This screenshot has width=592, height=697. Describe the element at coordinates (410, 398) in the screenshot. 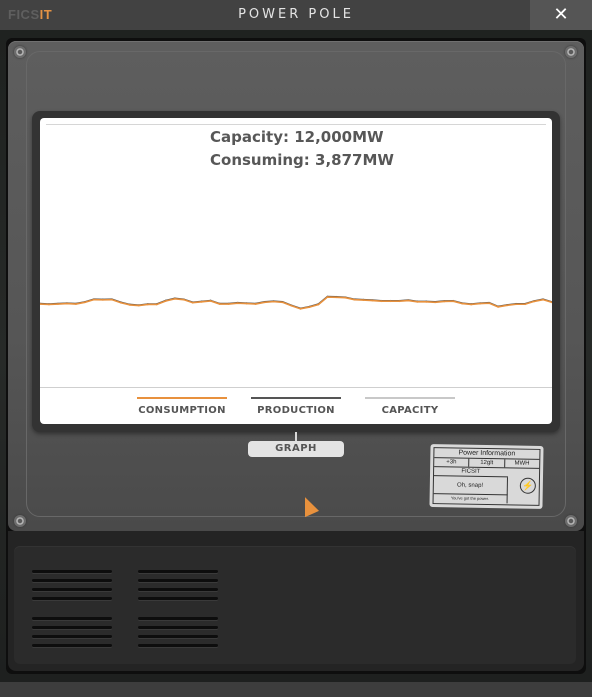

I see `legend-swatch-capacity` at that location.